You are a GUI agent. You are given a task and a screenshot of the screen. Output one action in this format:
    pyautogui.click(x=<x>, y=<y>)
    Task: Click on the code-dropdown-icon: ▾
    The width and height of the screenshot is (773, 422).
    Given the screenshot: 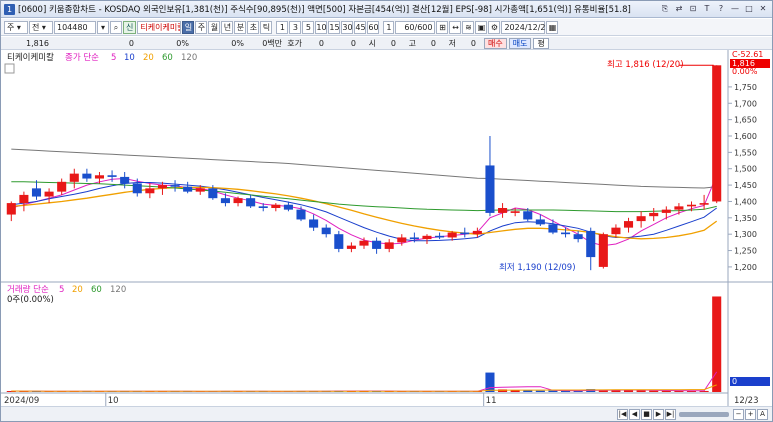 What is the action you would take?
    pyautogui.click(x=103, y=27)
    